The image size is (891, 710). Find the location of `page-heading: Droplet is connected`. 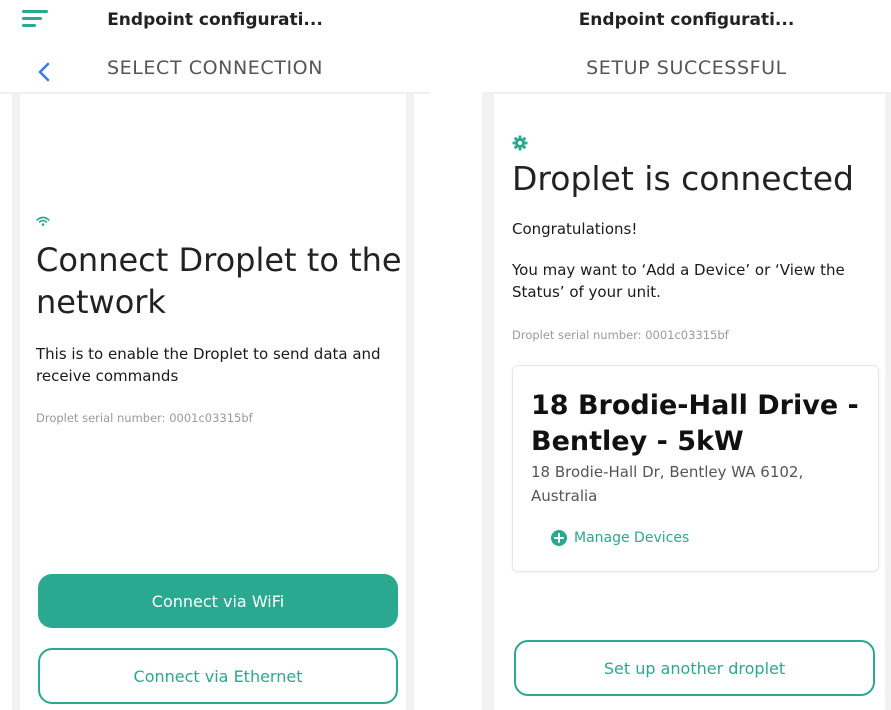

page-heading: Droplet is connected is located at coordinates (683, 178).